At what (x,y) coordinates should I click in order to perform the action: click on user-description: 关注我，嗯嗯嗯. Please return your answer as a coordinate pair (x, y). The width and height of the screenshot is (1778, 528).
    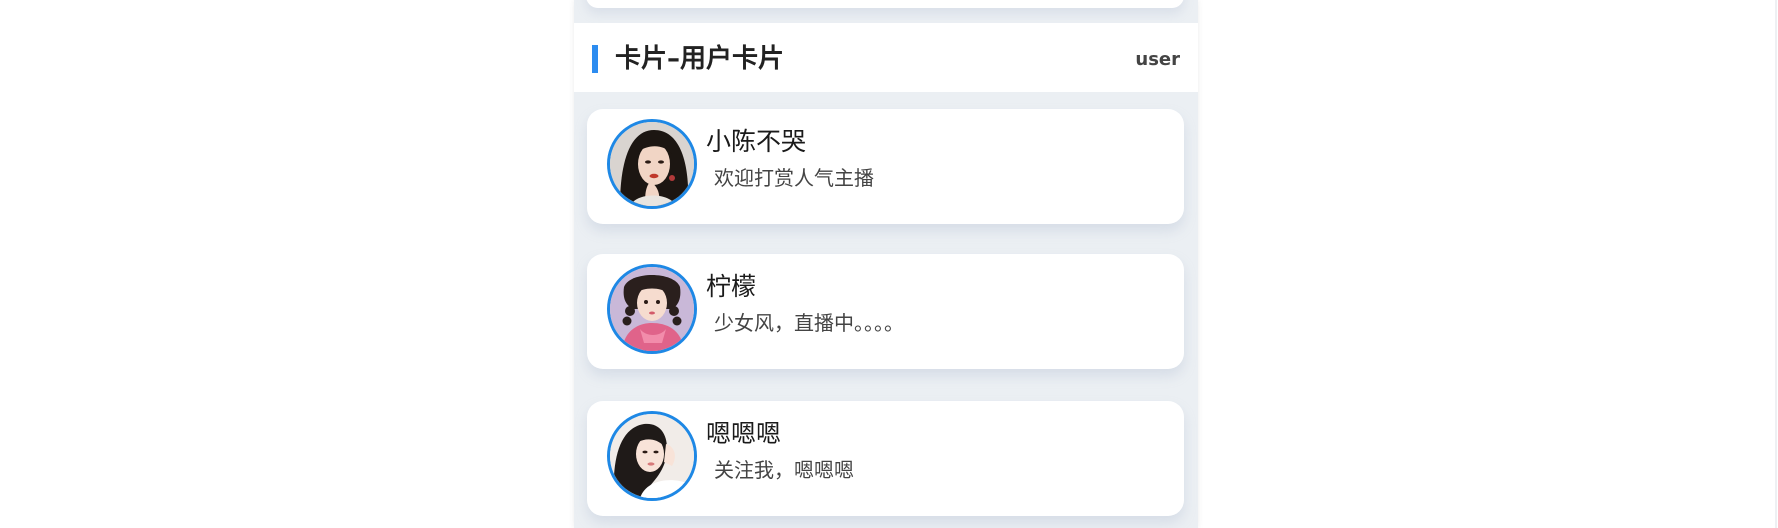
    Looking at the image, I should click on (784, 470).